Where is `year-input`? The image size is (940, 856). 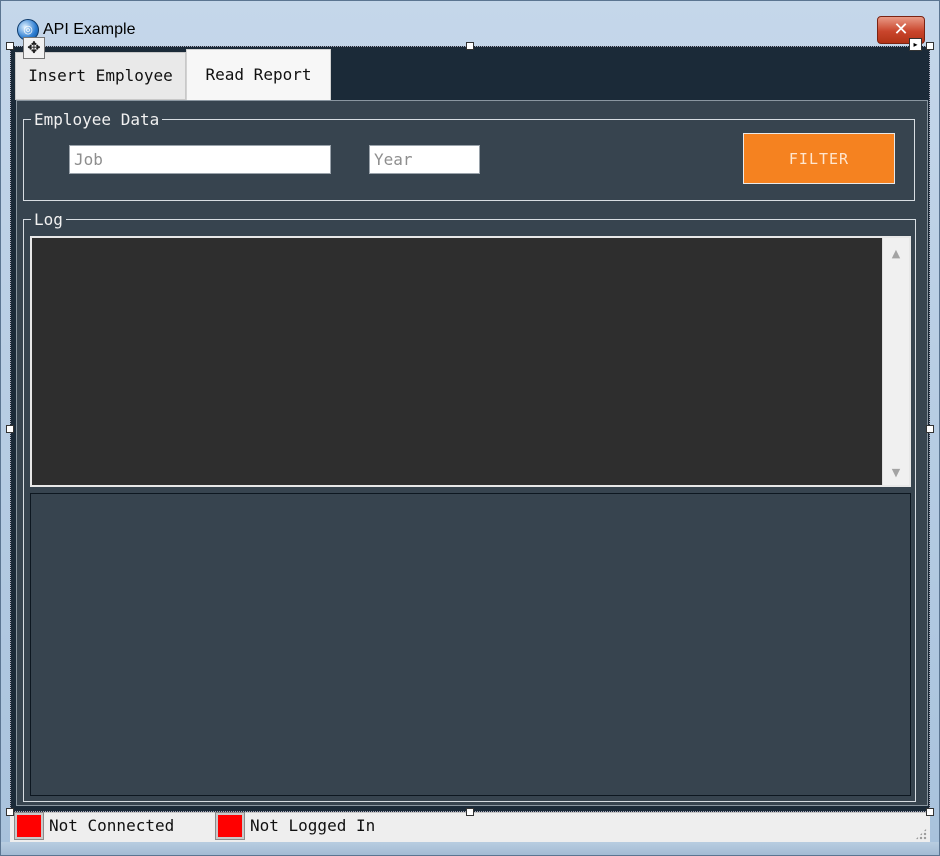 year-input is located at coordinates (424, 159).